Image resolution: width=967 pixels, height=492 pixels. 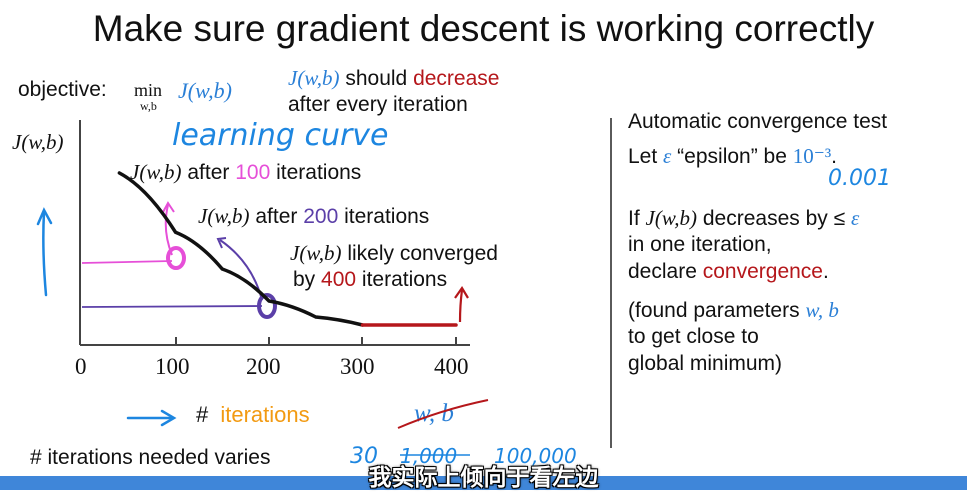 What do you see at coordinates (176, 258) in the screenshot?
I see `pink-scribble` at bounding box center [176, 258].